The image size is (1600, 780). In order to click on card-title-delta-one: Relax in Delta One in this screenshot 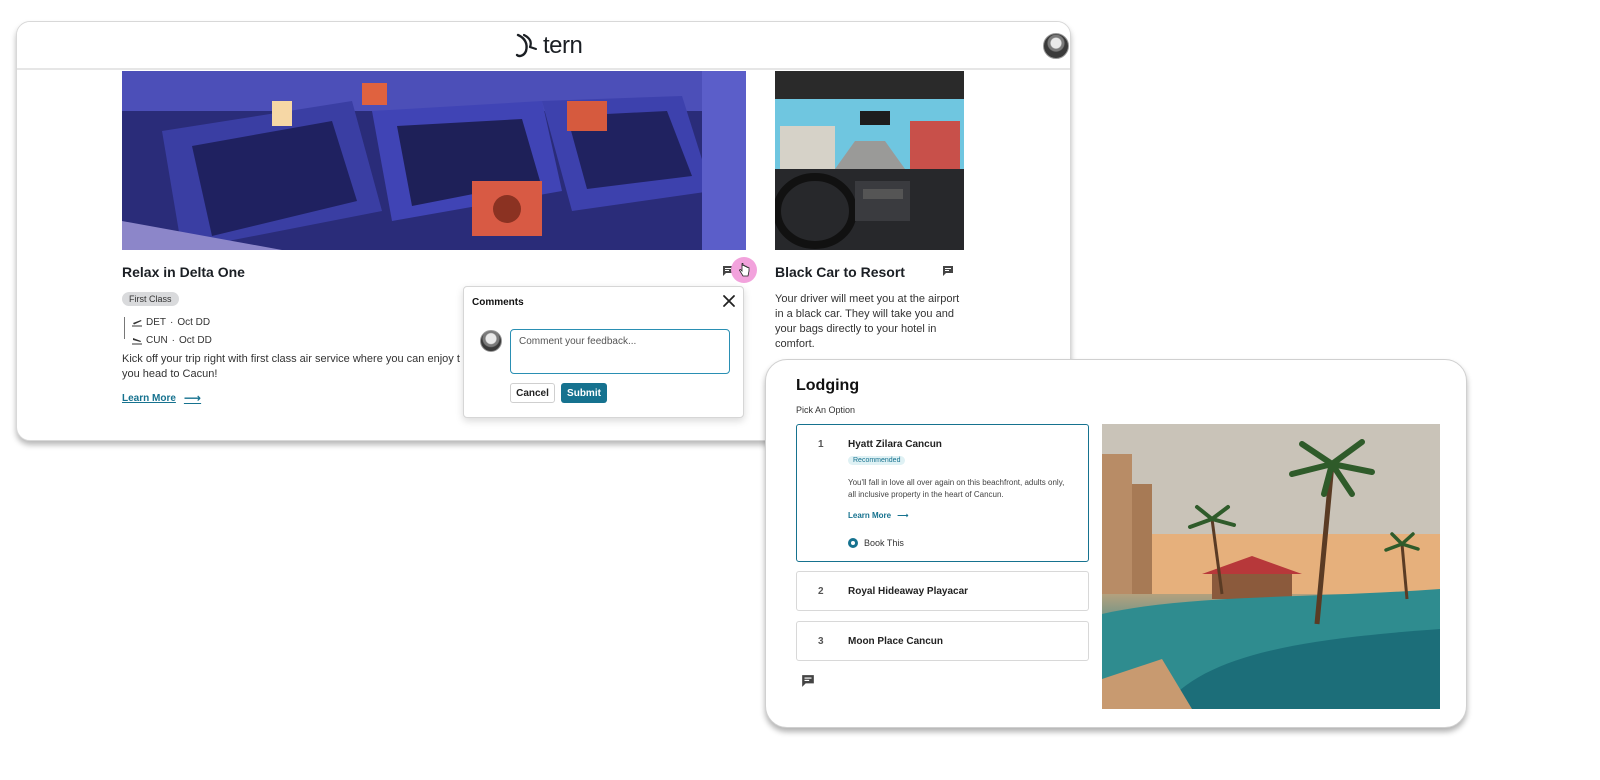, I will do `click(183, 272)`.